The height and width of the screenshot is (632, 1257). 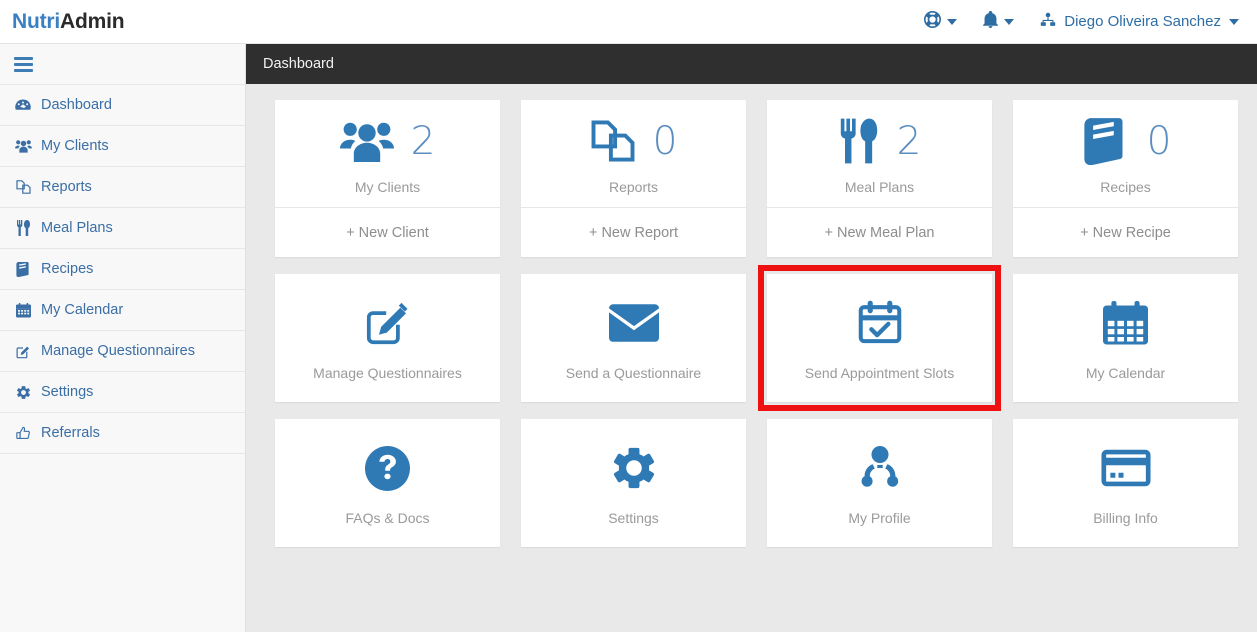 I want to click on card-meal-plans: 2 Meal Plans + New Meal Plan, so click(x=879, y=178).